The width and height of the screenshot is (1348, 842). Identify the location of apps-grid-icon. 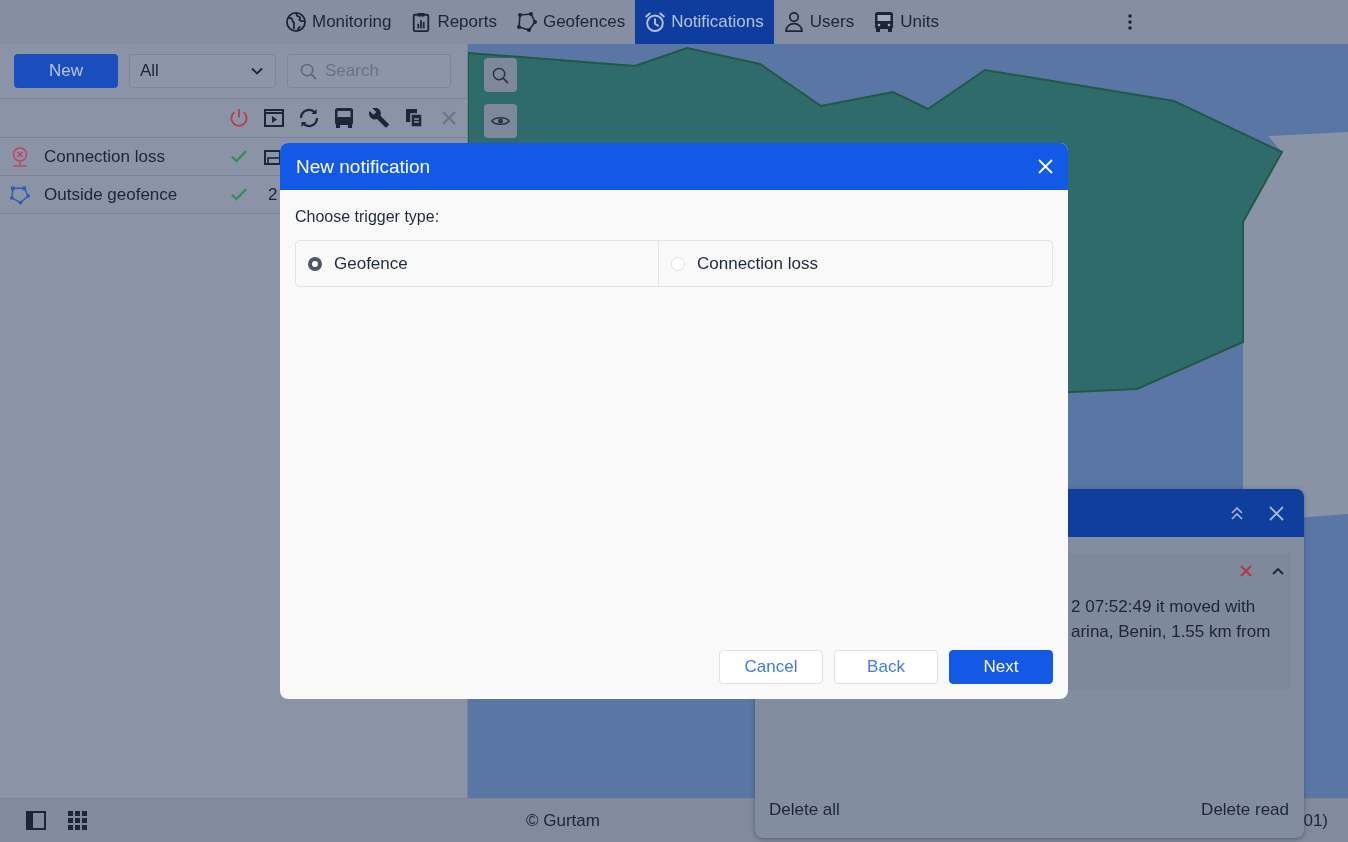
(77, 820).